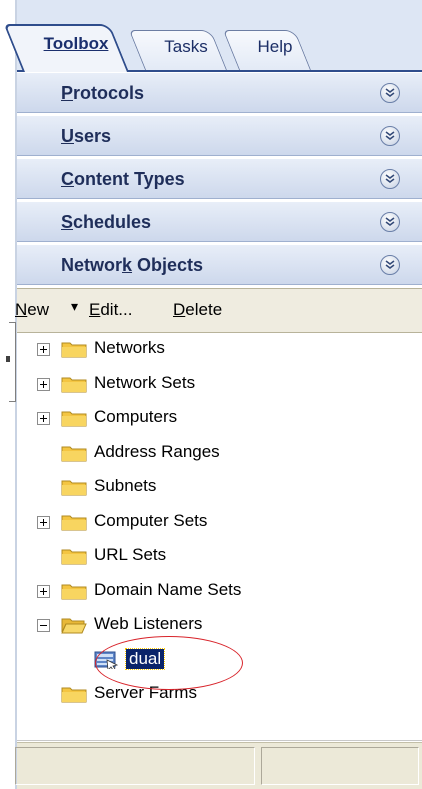 This screenshot has width=422, height=789. I want to click on tree-item-label: Address Ranges, so click(157, 451).